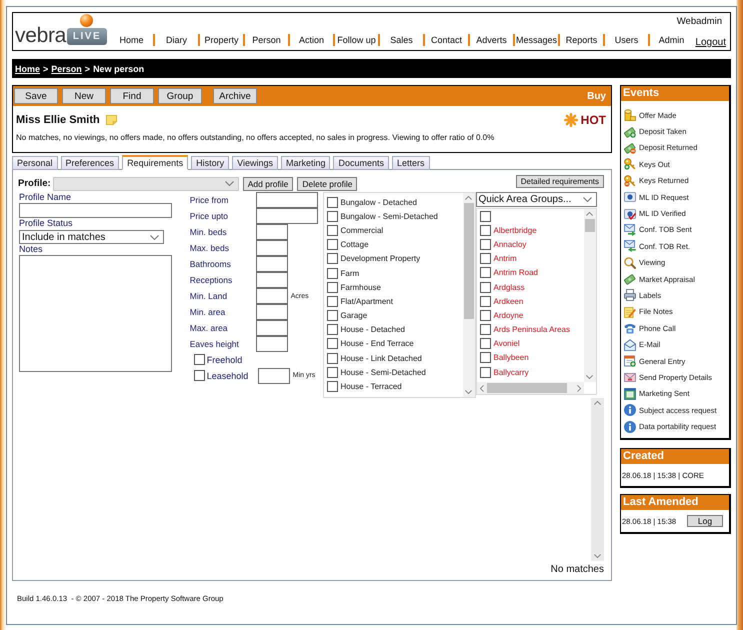  What do you see at coordinates (377, 343) in the screenshot?
I see `property-type-label: House - End Terrace` at bounding box center [377, 343].